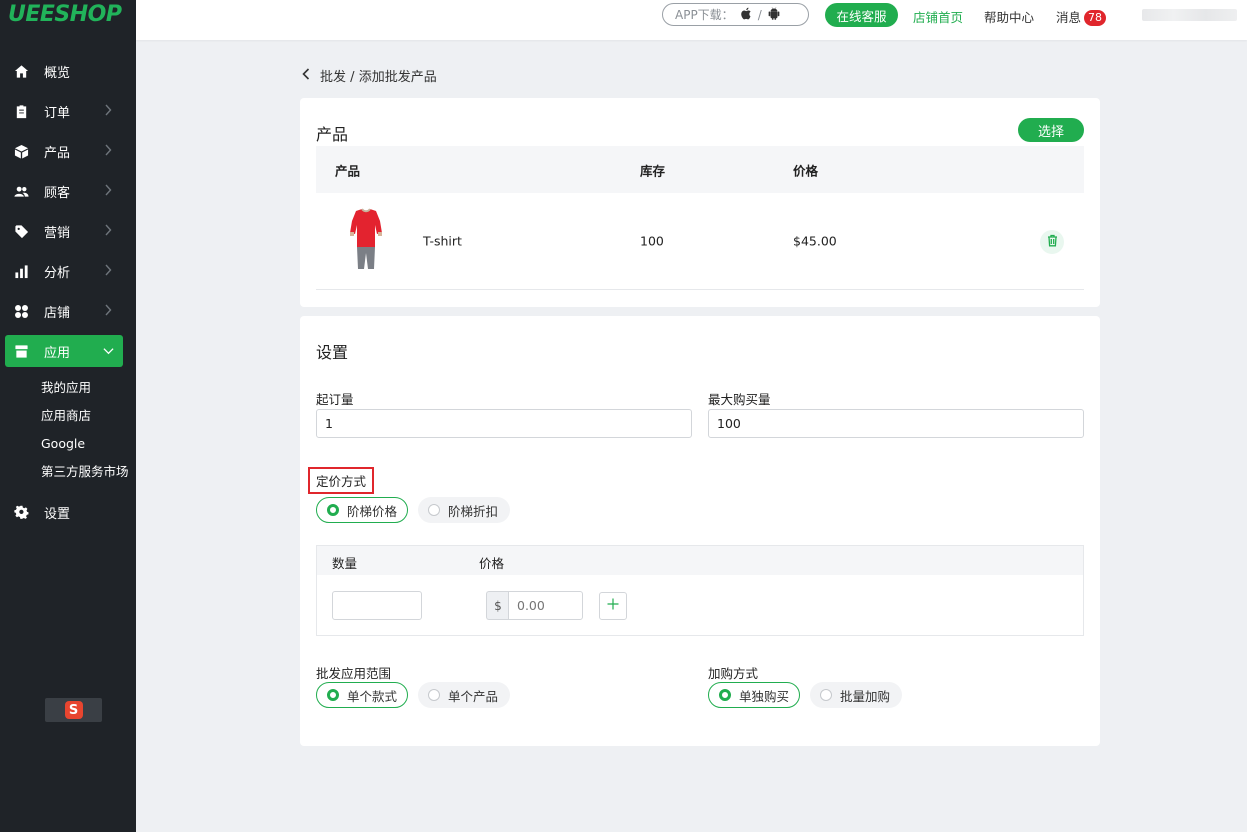 Image resolution: width=1247 pixels, height=832 pixels. I want to click on sidebar-item-overview: 概览, so click(68, 71).